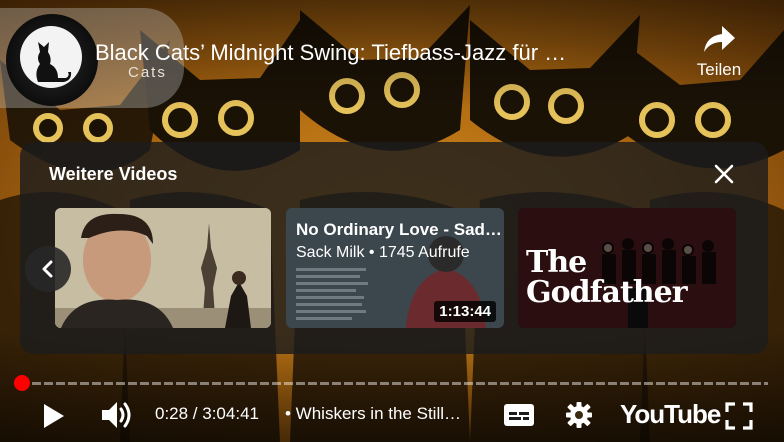 This screenshot has height=442, width=784. Describe the element at coordinates (207, 413) in the screenshot. I see `time-display: 0:28 / 3:04:41` at that location.